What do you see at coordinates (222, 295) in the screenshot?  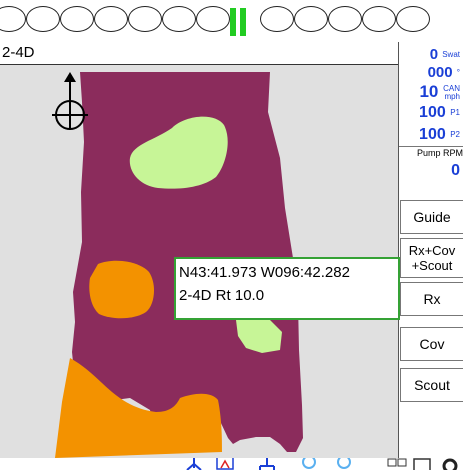 I see `popup-rate: 2-4D Rt 10.0` at bounding box center [222, 295].